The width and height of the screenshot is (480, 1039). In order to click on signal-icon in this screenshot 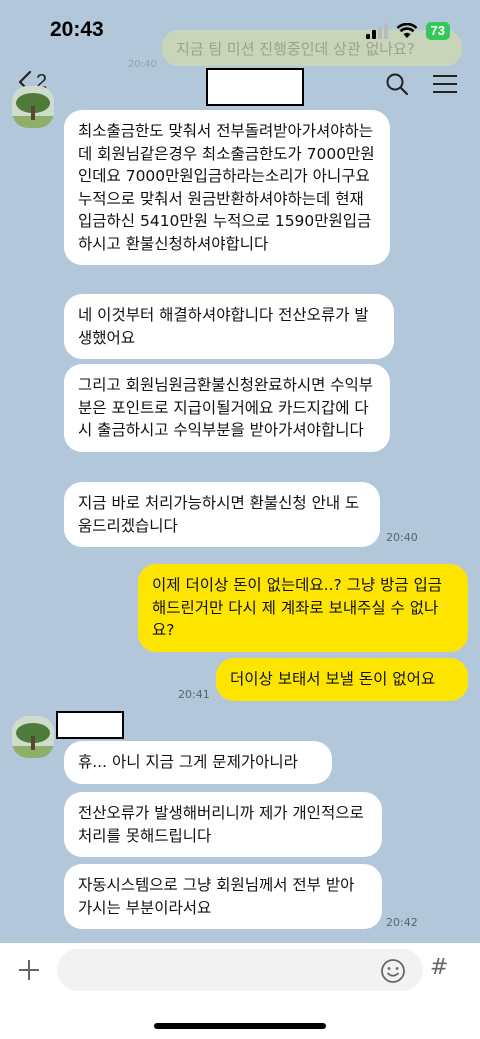, I will do `click(376, 31)`.